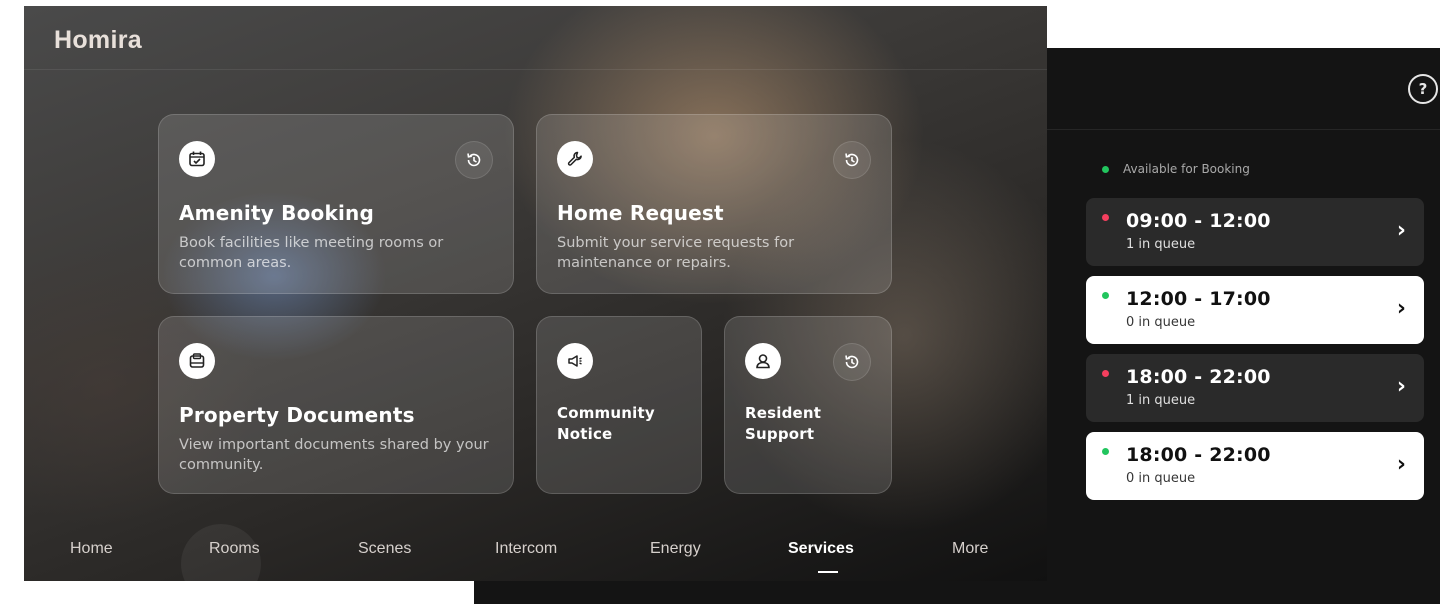 The width and height of the screenshot is (1440, 604). I want to click on card-title: Resident Support, so click(783, 423).